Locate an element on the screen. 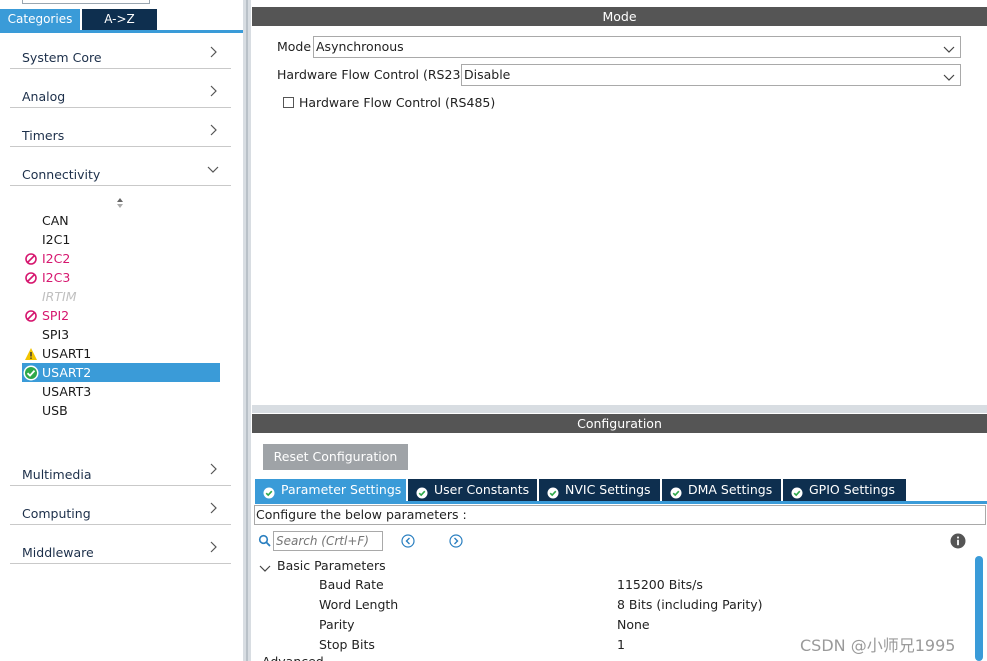 Image resolution: width=987 pixels, height=661 pixels. panel-splitter is located at coordinates (247, 330).